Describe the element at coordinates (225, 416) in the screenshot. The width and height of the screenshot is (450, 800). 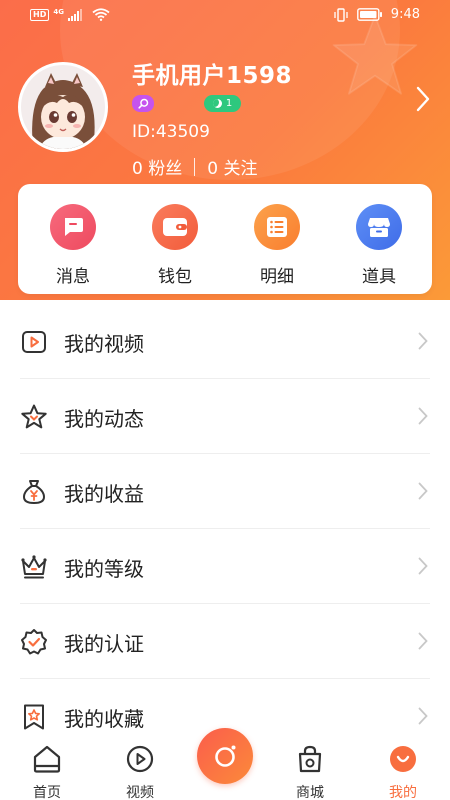
I see `menu-item-my-moments: 我的动态` at that location.